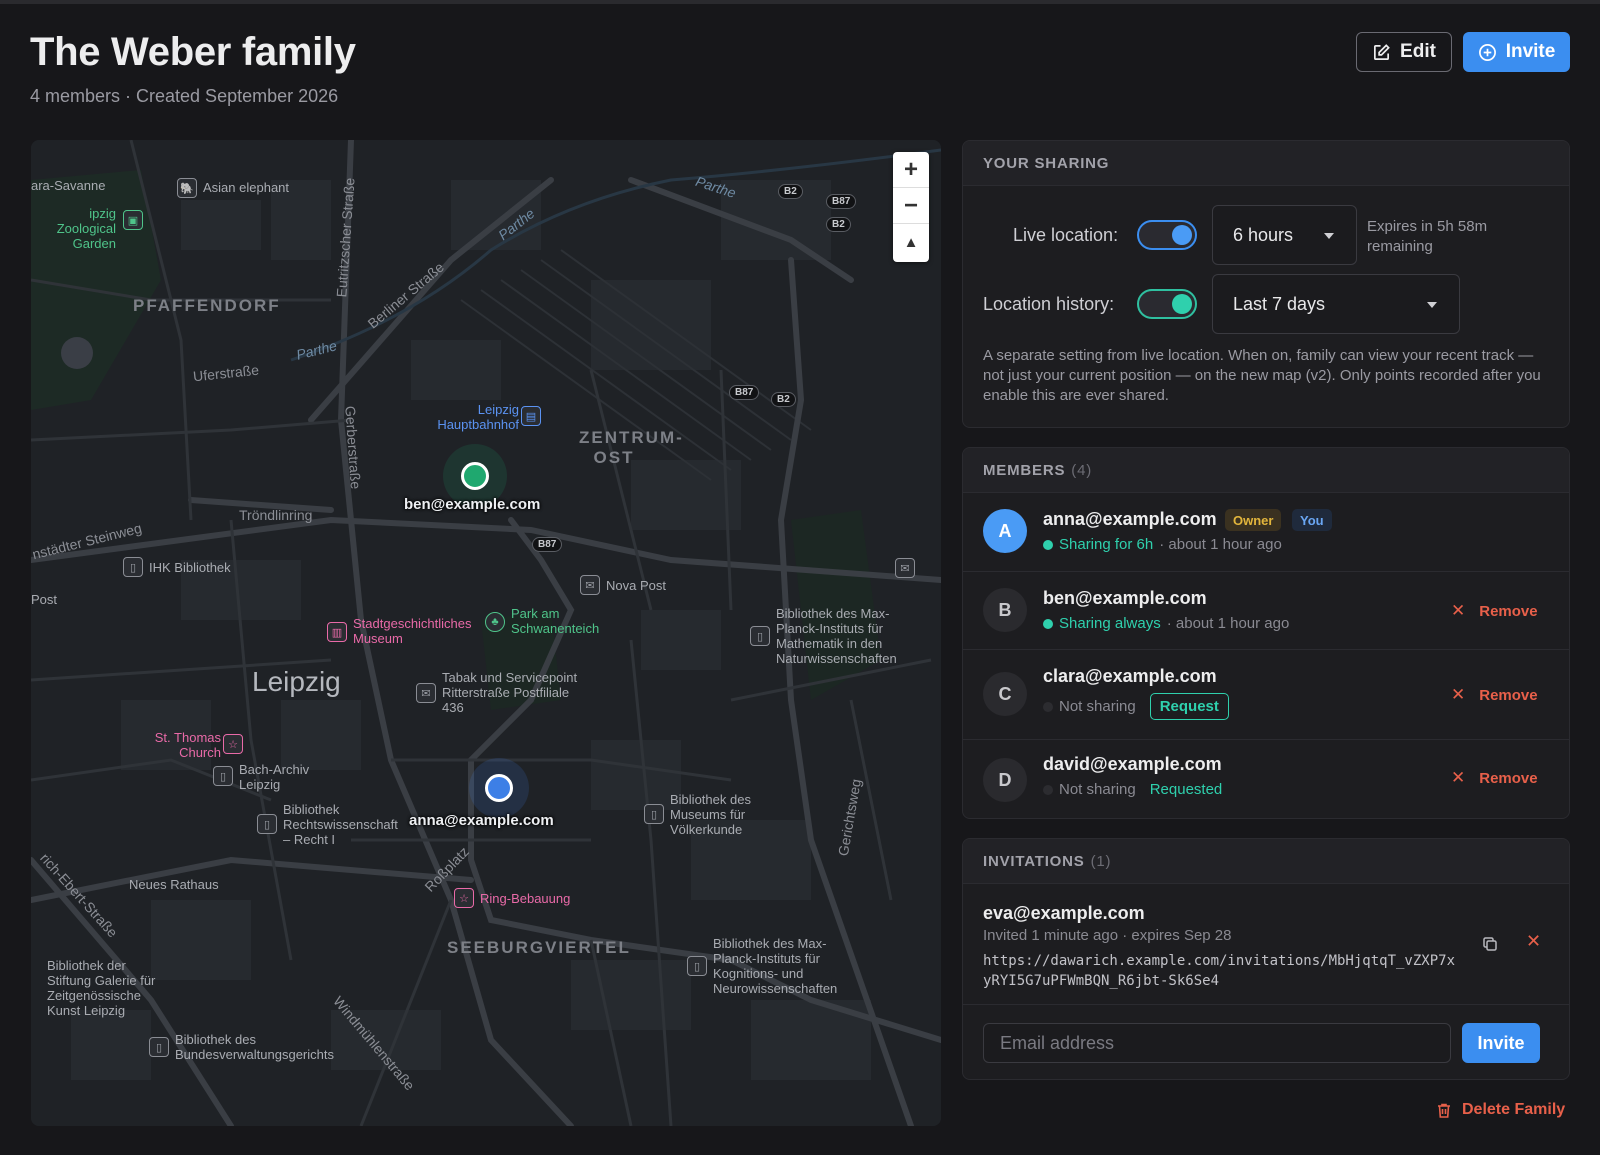 This screenshot has width=1600, height=1155. What do you see at coordinates (472, 504) in the screenshot?
I see `ben-marker-label: ben@example.com` at bounding box center [472, 504].